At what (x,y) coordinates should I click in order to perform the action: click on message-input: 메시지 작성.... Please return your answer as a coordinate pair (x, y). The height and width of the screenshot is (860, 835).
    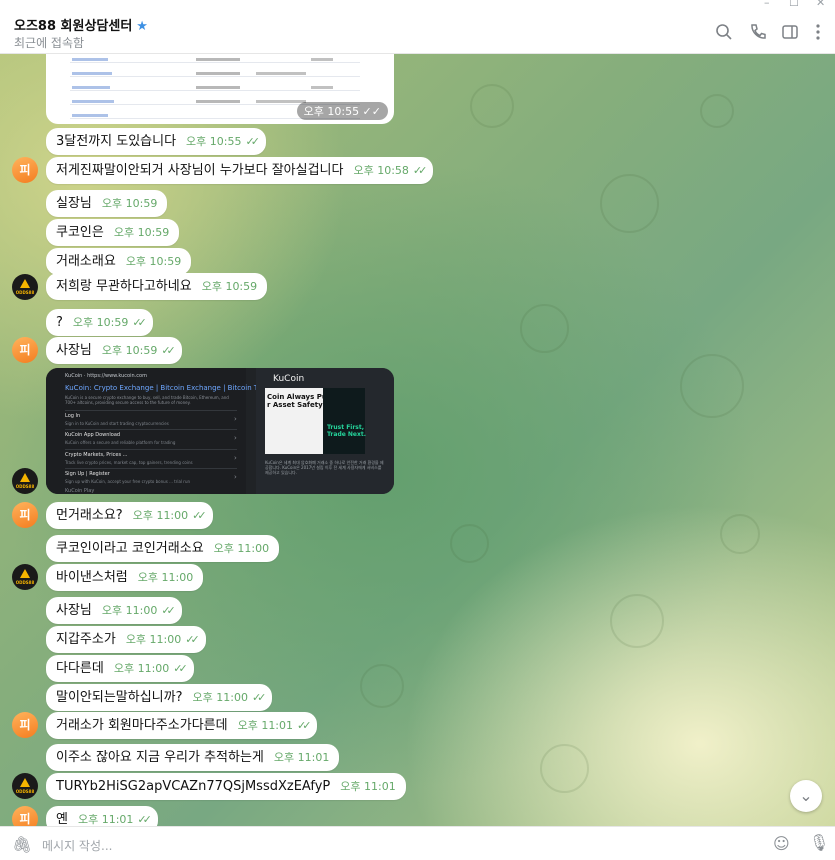
    Looking at the image, I should click on (77, 845).